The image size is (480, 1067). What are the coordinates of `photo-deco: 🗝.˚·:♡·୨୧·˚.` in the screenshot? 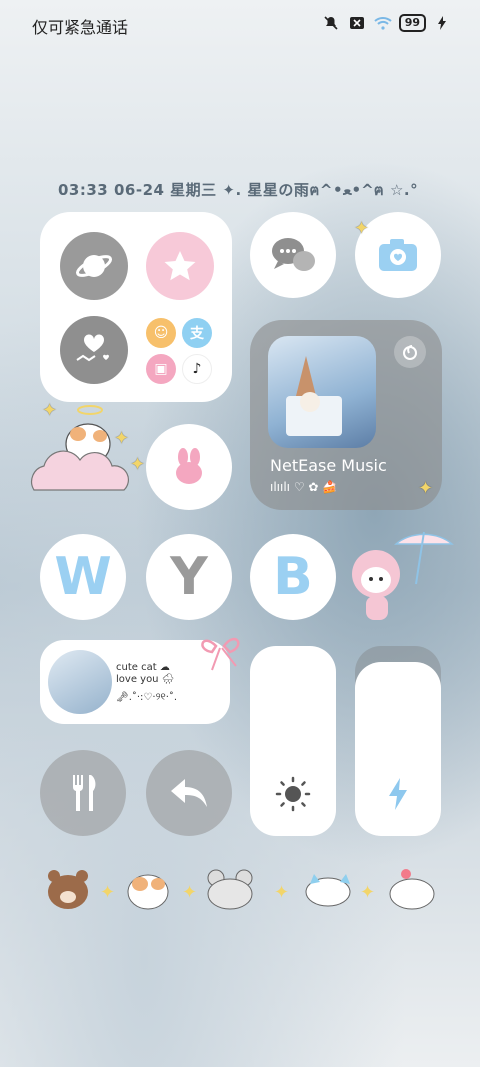 It's located at (147, 697).